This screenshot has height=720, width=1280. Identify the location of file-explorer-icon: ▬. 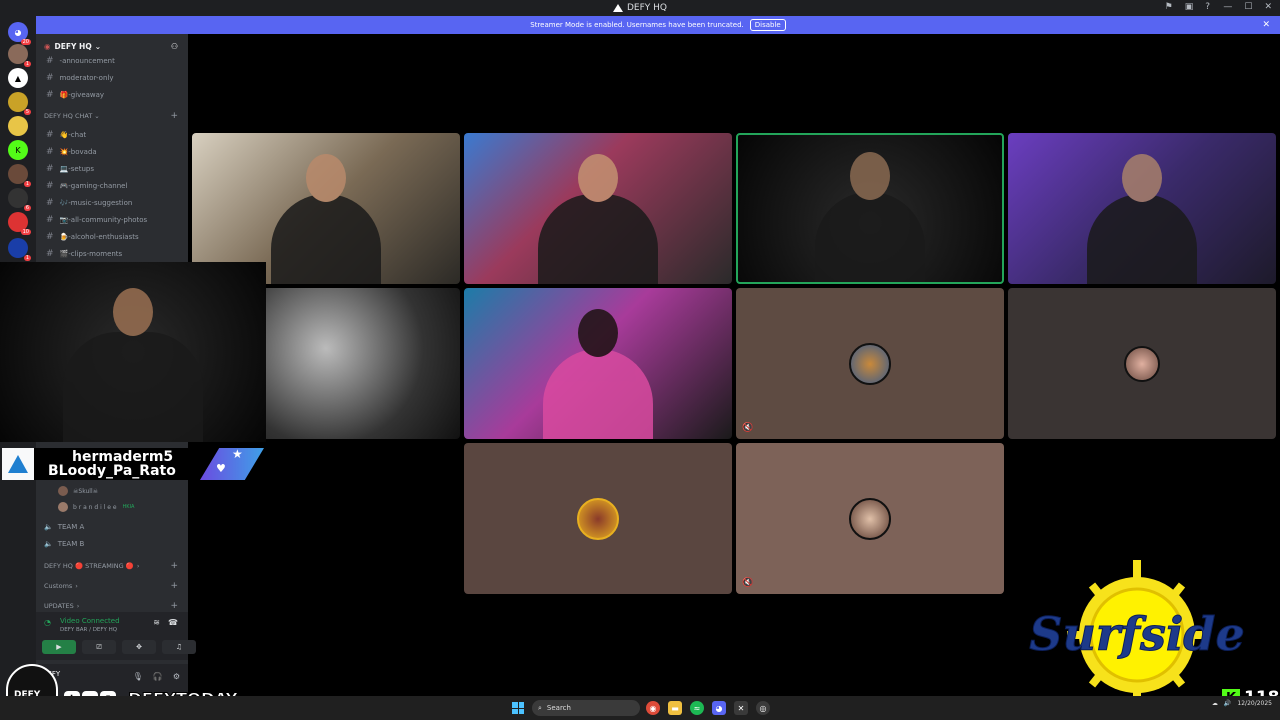
(675, 708).